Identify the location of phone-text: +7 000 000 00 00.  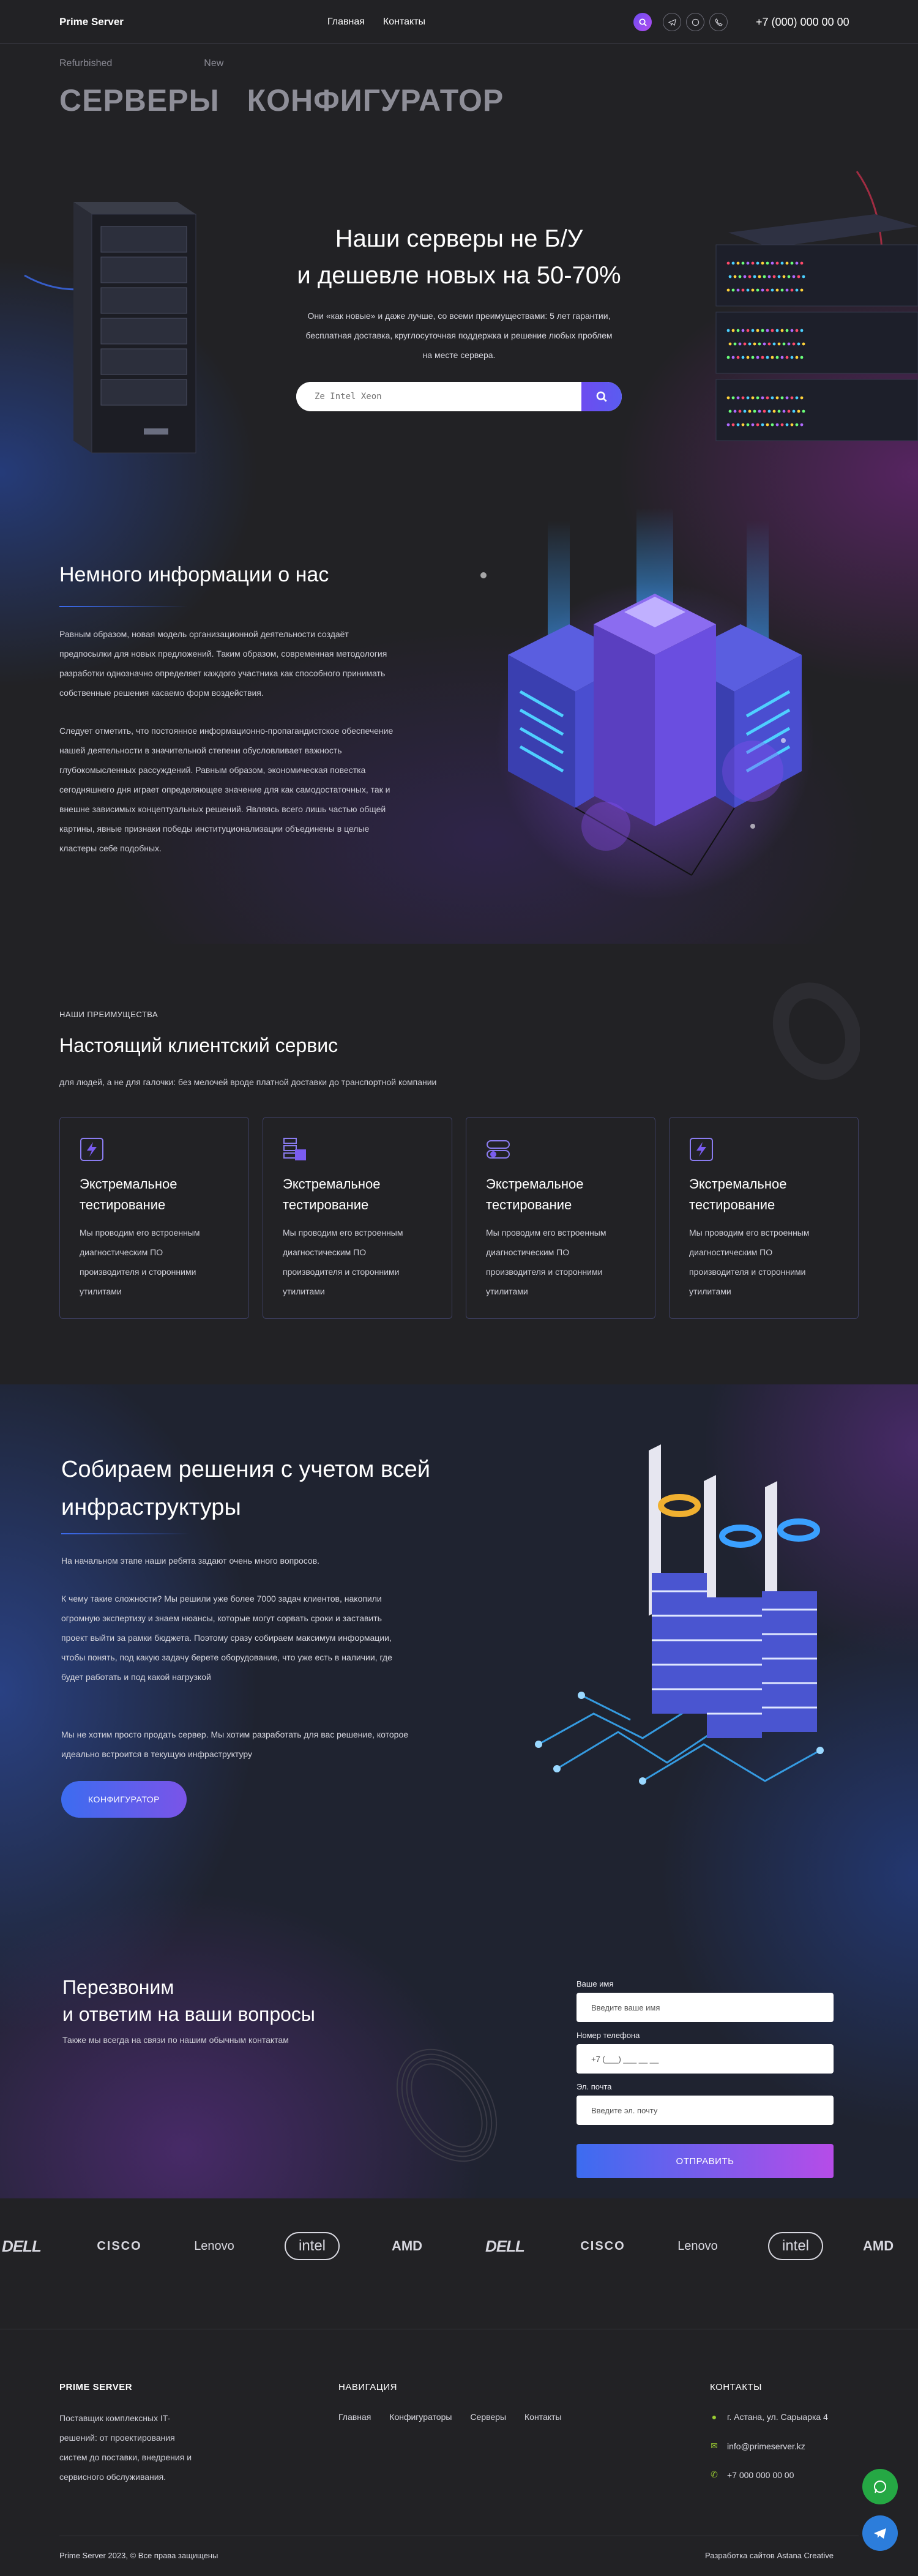
(760, 2475).